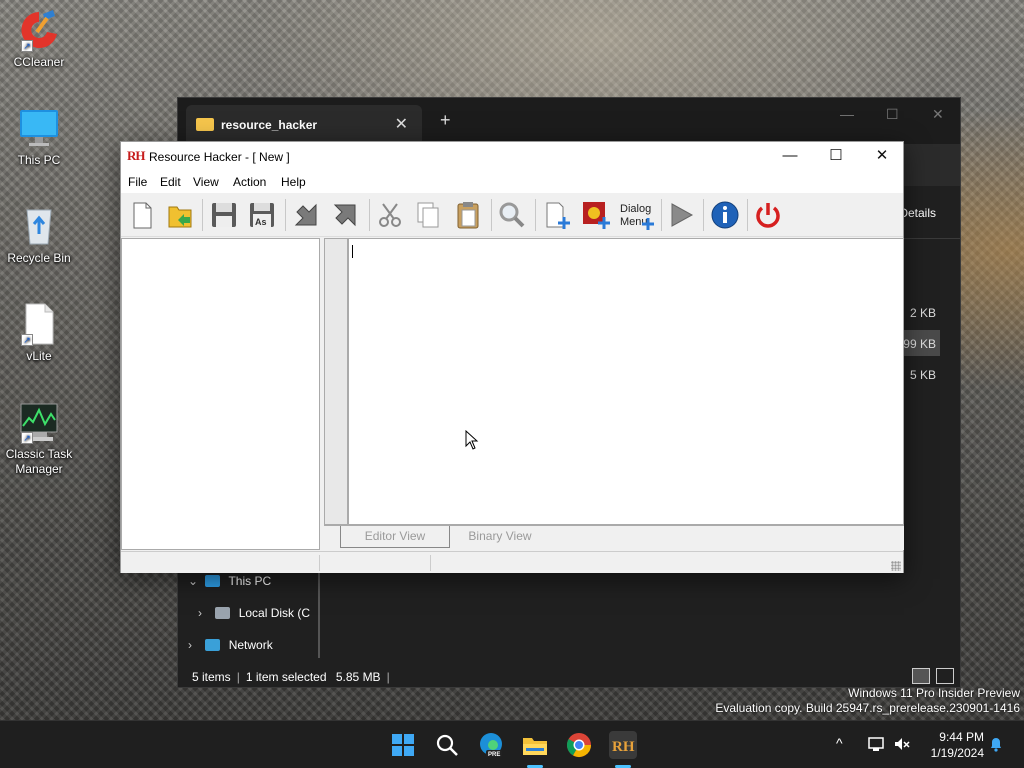 The width and height of the screenshot is (1024, 768). I want to click on add-resource-button, so click(556, 215).